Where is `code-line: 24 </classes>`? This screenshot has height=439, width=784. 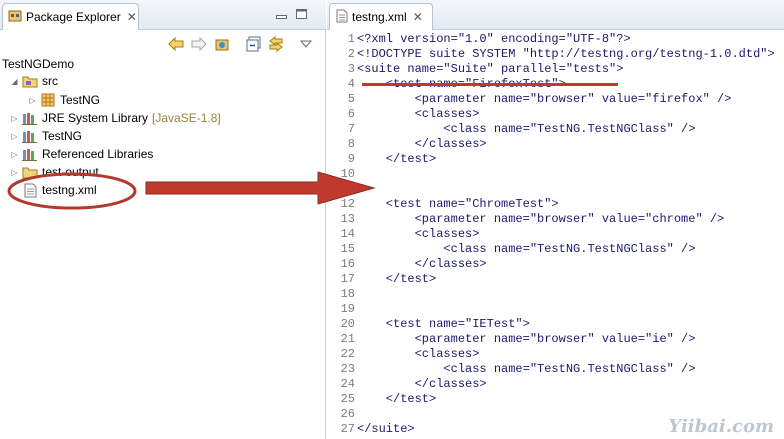
code-line: 24 </classes> is located at coordinates (407, 384).